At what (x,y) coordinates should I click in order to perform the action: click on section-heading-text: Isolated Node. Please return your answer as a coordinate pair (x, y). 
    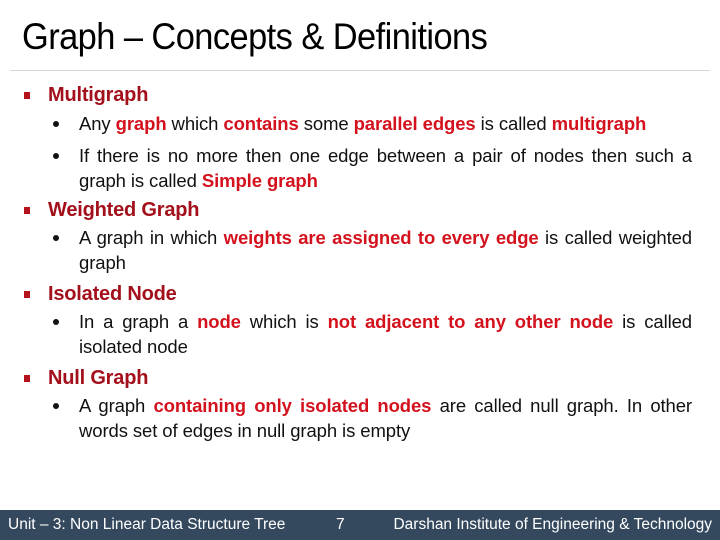
    Looking at the image, I should click on (112, 294).